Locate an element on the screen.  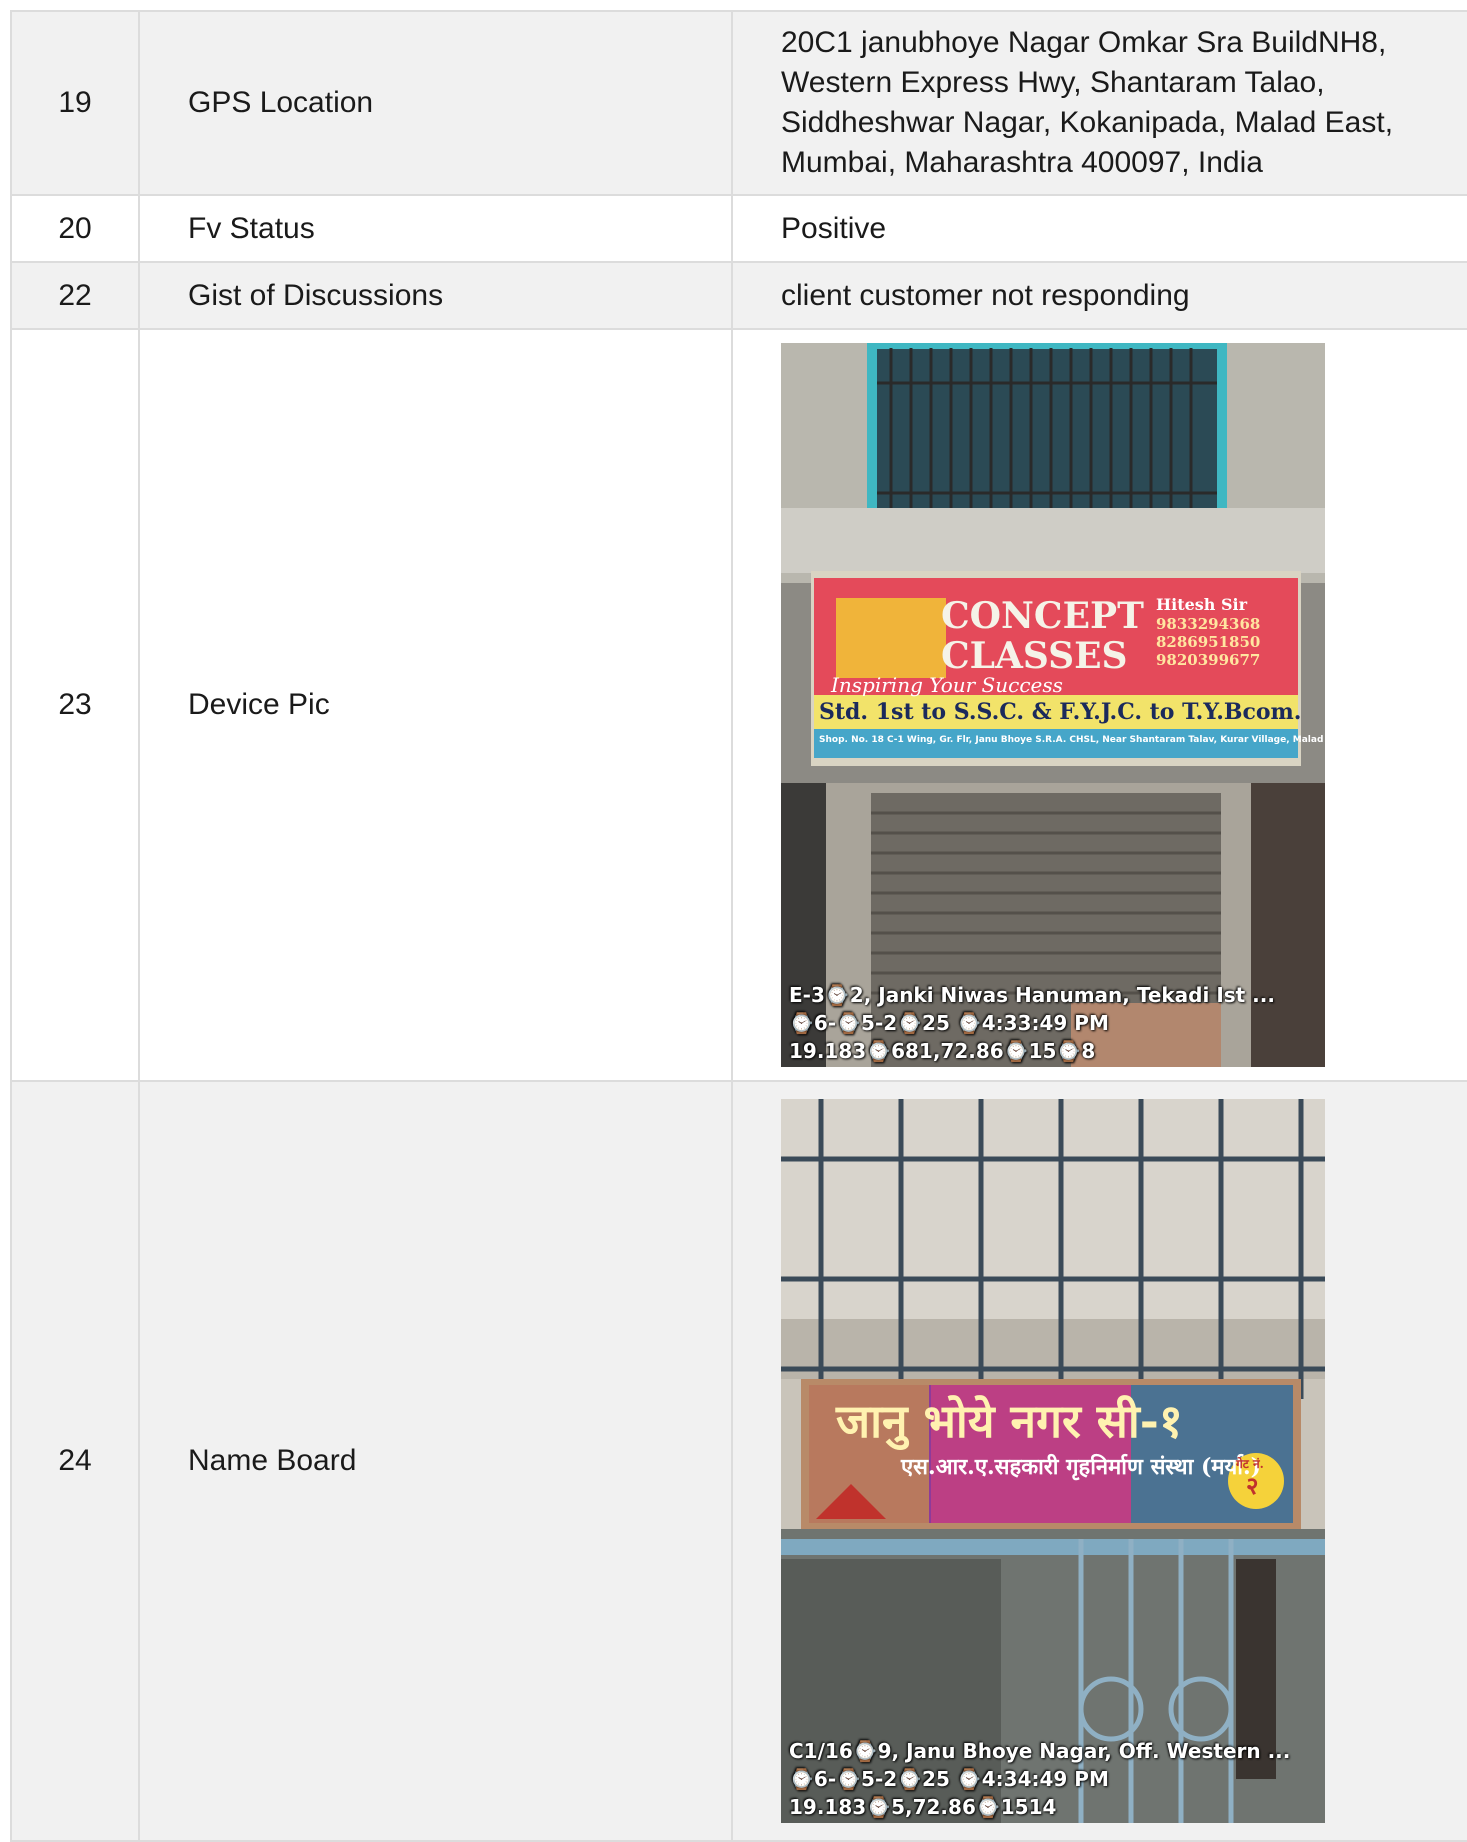
table-row: 20 Fv Status Positive is located at coordinates (738, 228).